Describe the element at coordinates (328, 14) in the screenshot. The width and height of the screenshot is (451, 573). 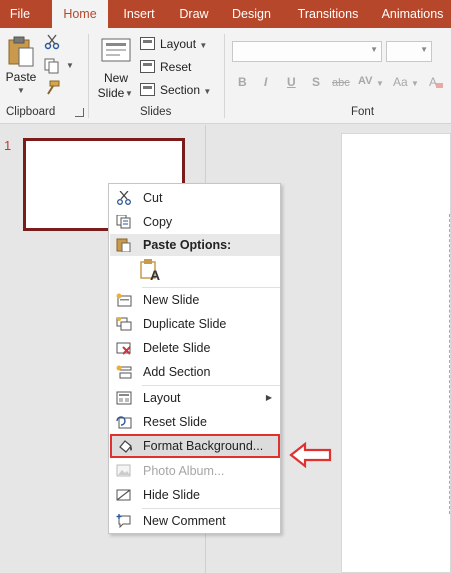
I see `tab-transitions: Transitions` at that location.